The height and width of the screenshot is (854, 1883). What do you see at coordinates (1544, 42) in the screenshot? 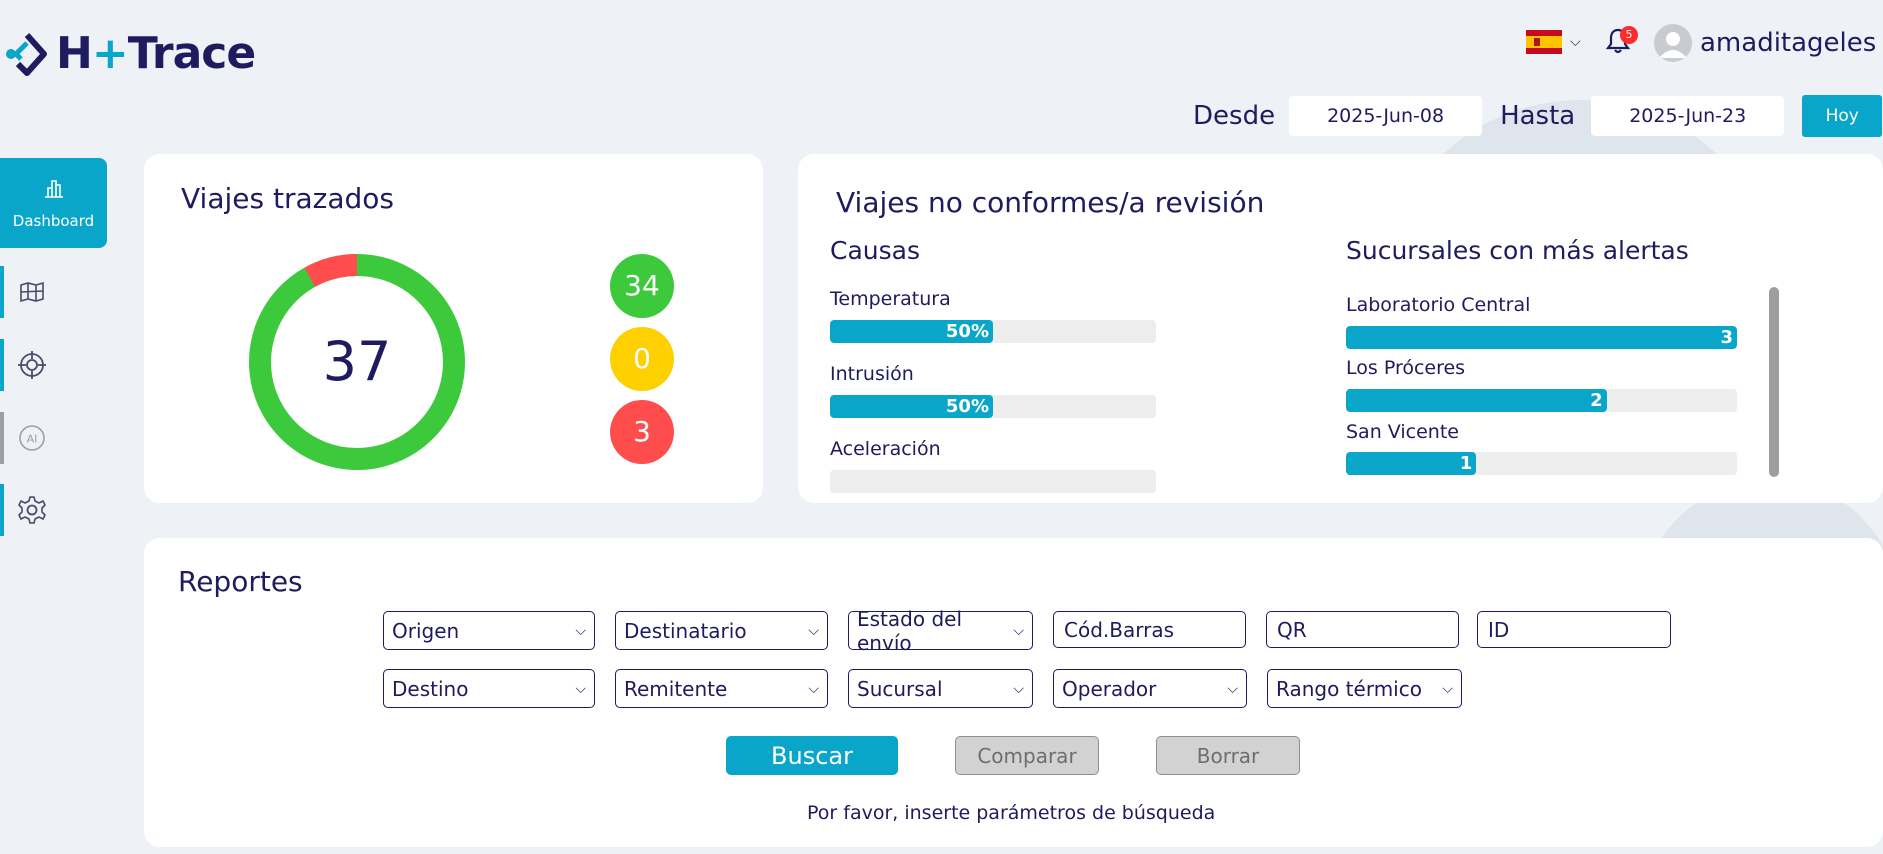
I see `spain-flag-icon` at bounding box center [1544, 42].